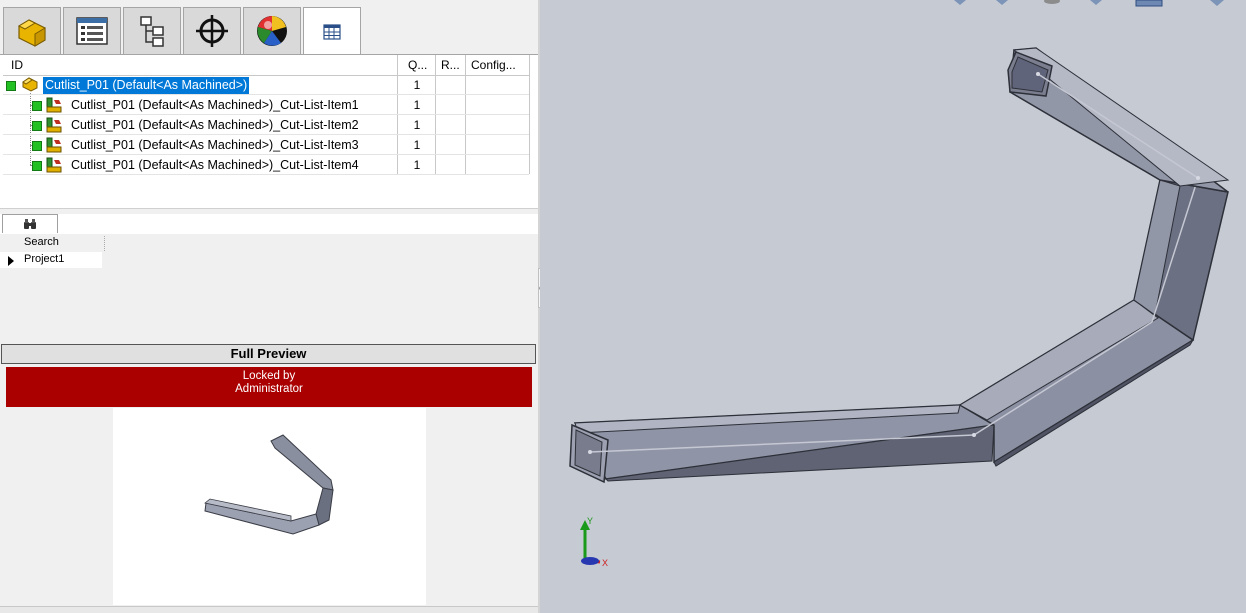  What do you see at coordinates (1089, 3) in the screenshot?
I see `heads-up-toolbar` at bounding box center [1089, 3].